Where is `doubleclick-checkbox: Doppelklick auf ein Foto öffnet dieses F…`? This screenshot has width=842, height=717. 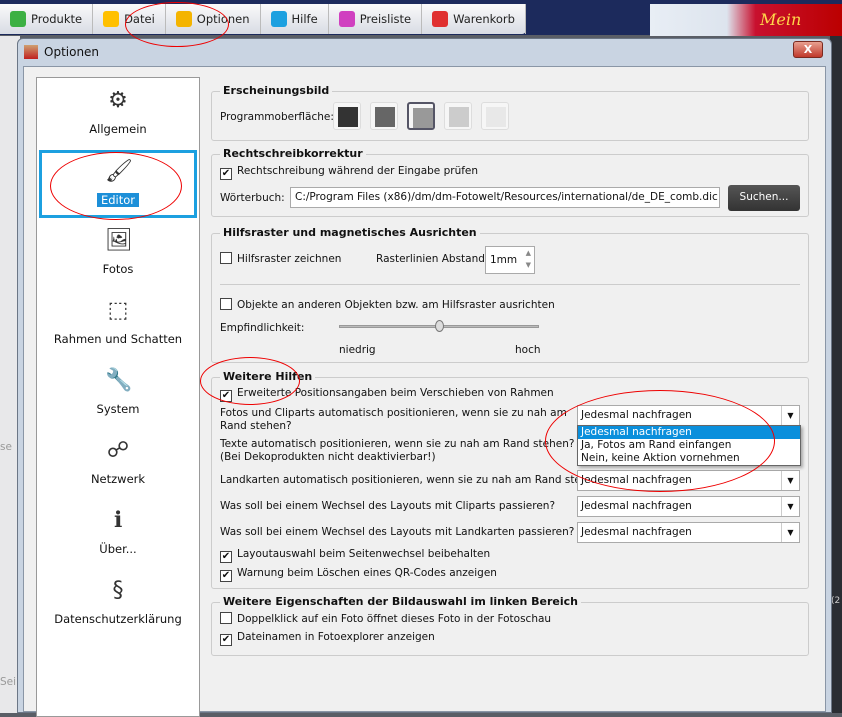 doubleclick-checkbox: Doppelklick auf ein Foto öffnet dieses F… is located at coordinates (385, 618).